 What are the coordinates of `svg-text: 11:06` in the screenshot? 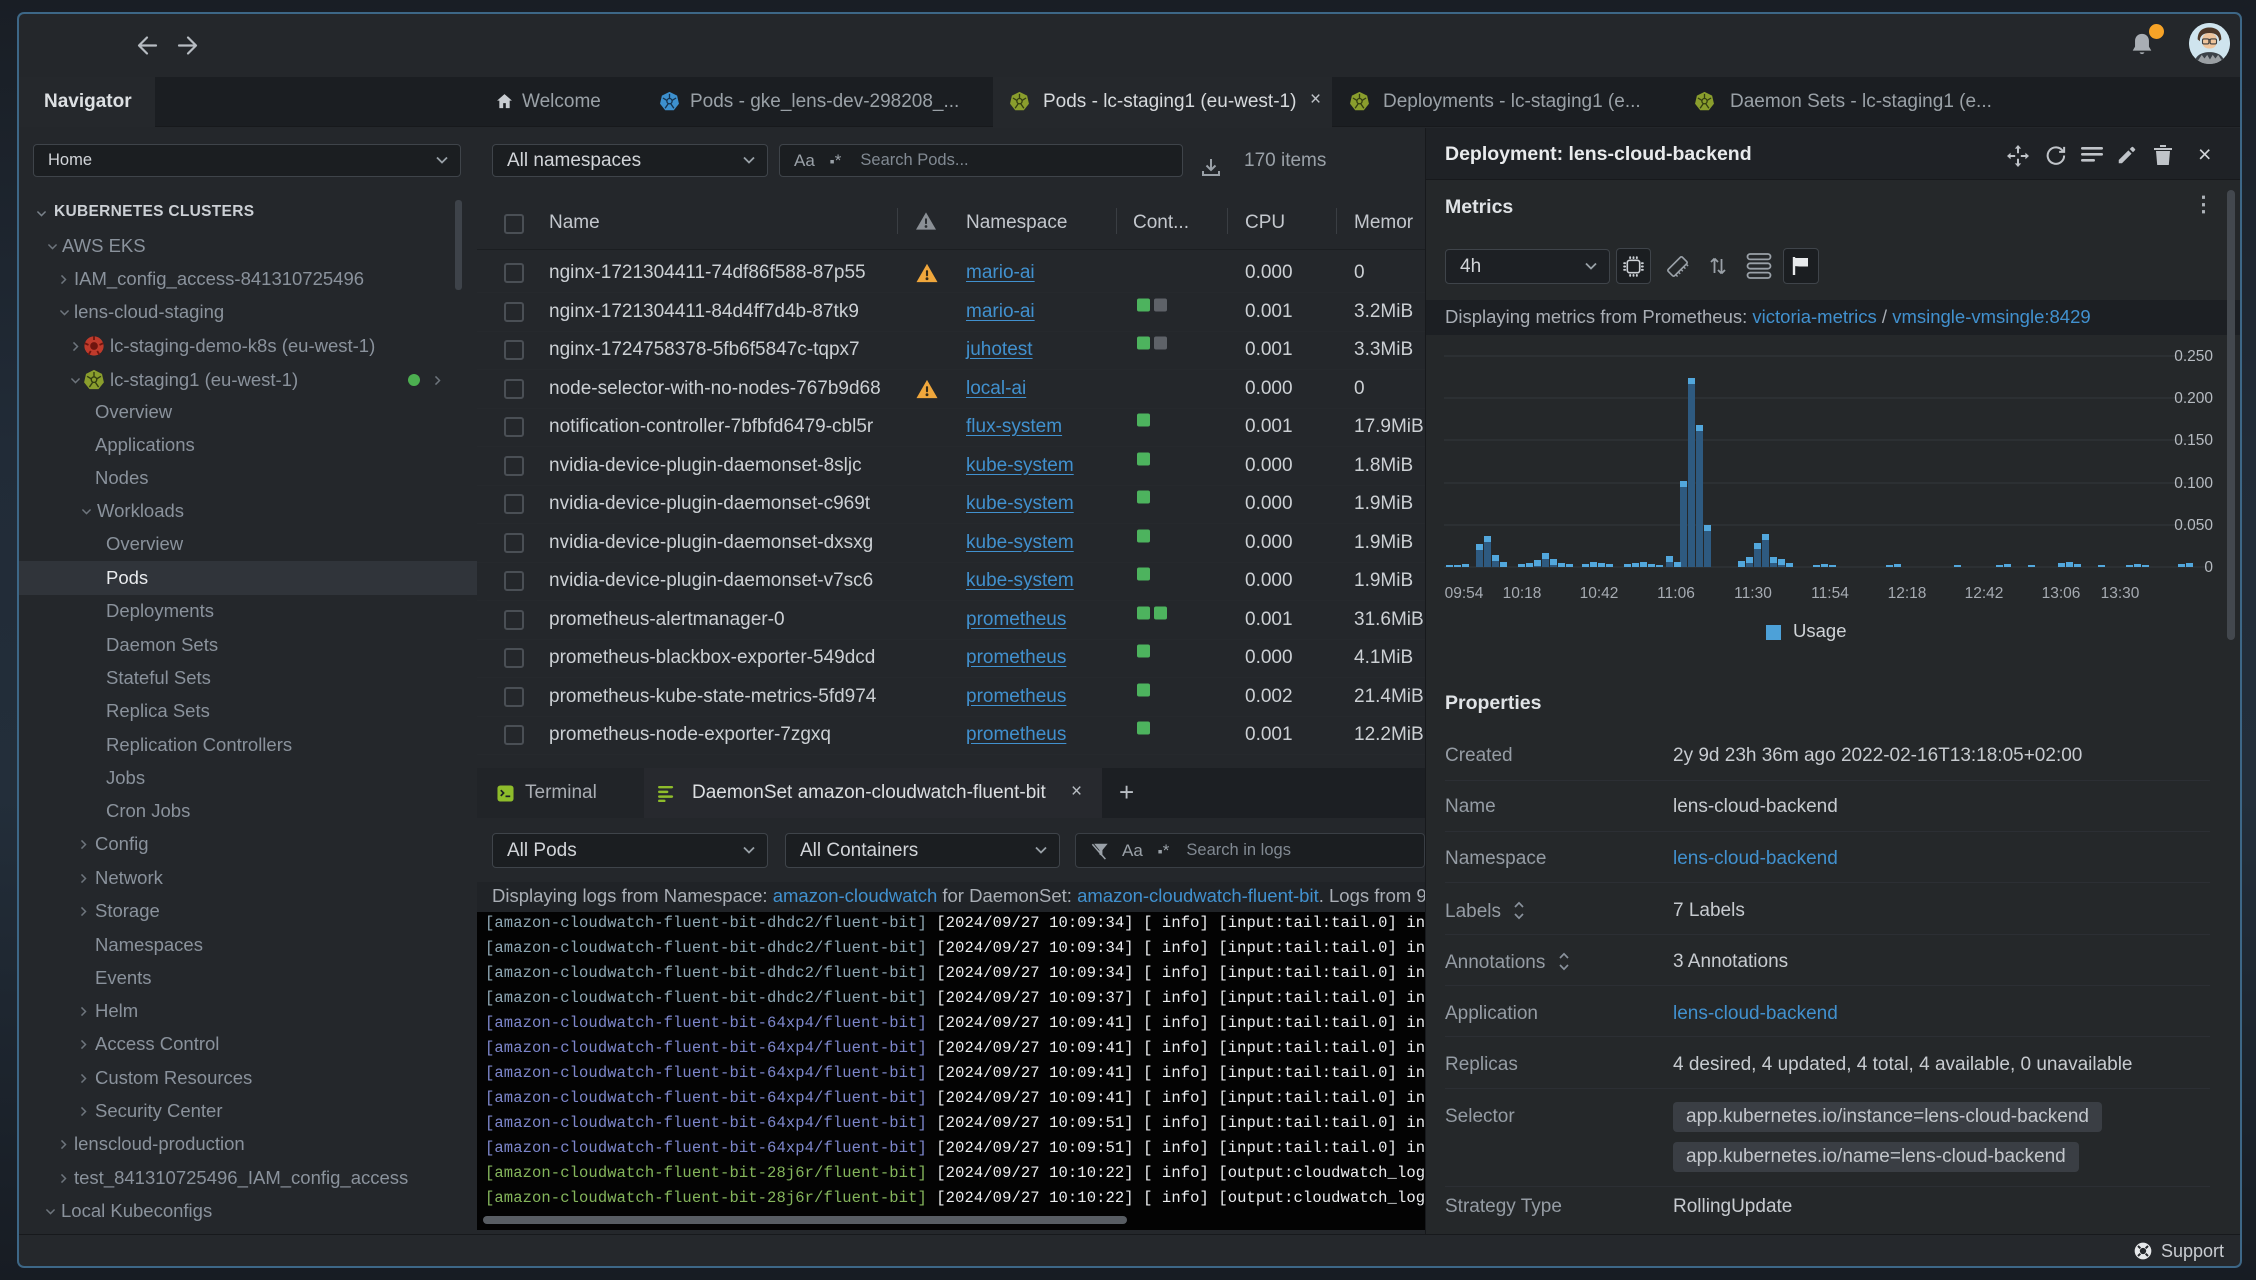 It's located at (1676, 593).